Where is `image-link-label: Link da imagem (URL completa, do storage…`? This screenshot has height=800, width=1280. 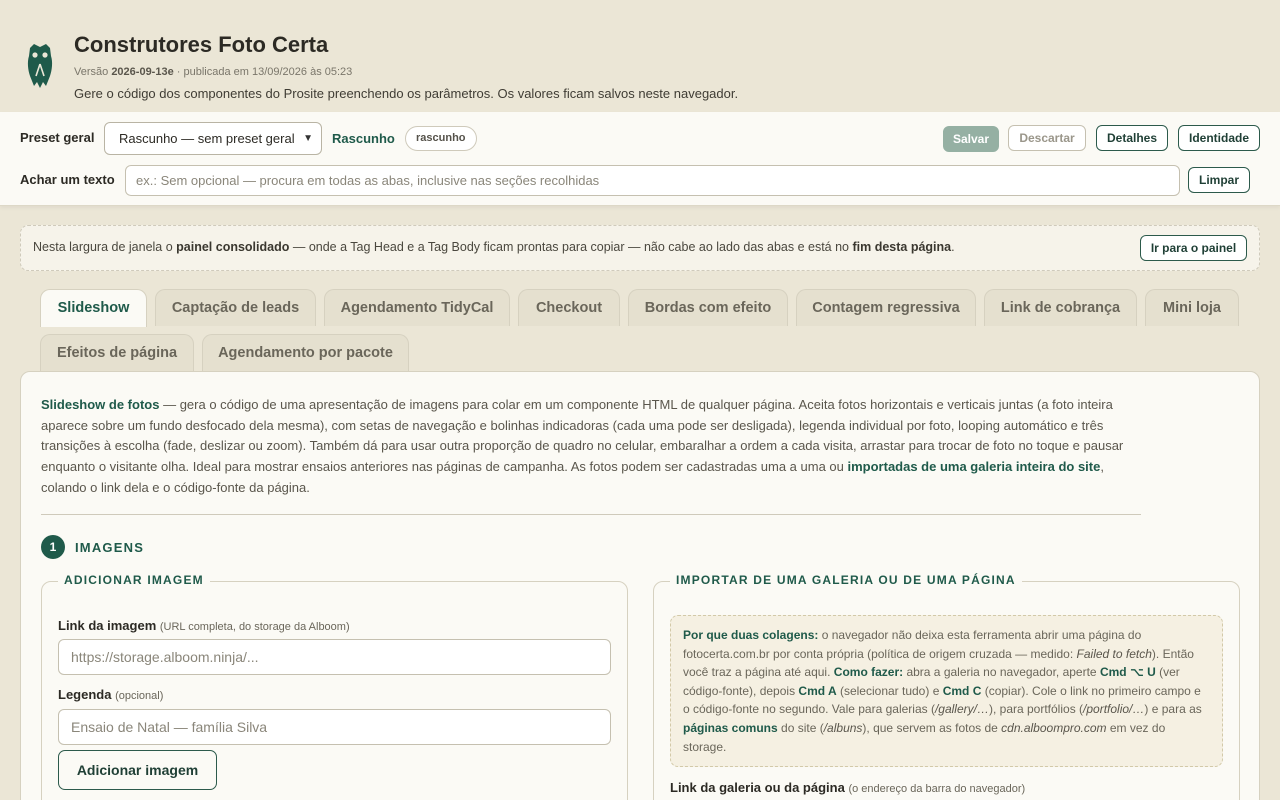
image-link-label: Link da imagem (URL completa, do storage… is located at coordinates (204, 625).